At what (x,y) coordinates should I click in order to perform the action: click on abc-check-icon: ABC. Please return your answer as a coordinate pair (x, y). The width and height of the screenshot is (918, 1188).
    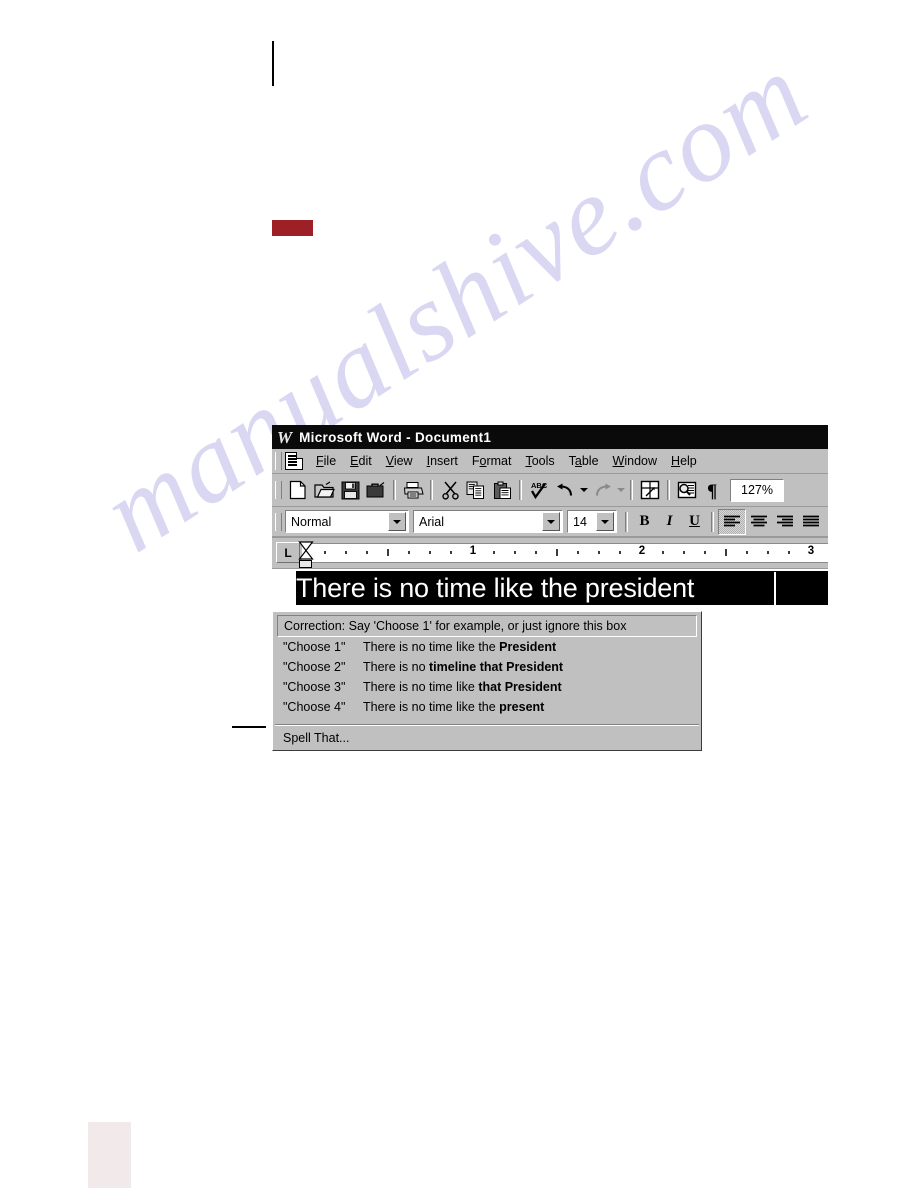
    Looking at the image, I should click on (539, 490).